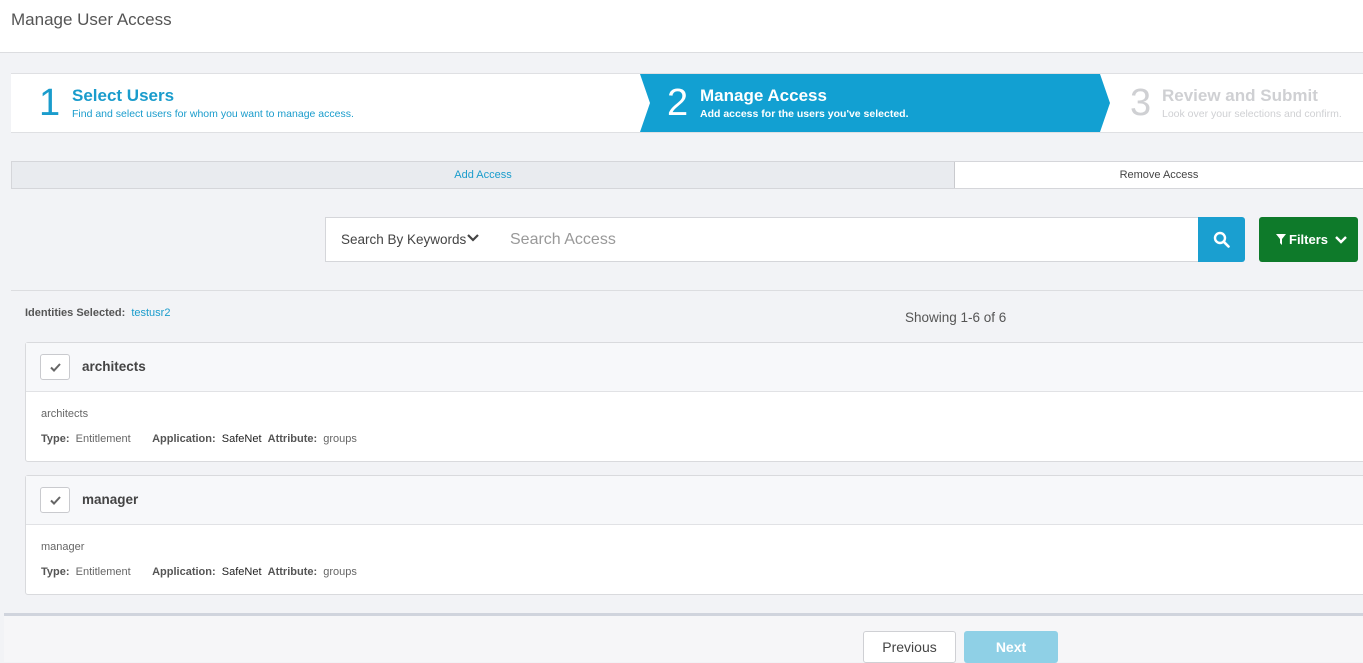  I want to click on footer-bar, so click(683, 637).